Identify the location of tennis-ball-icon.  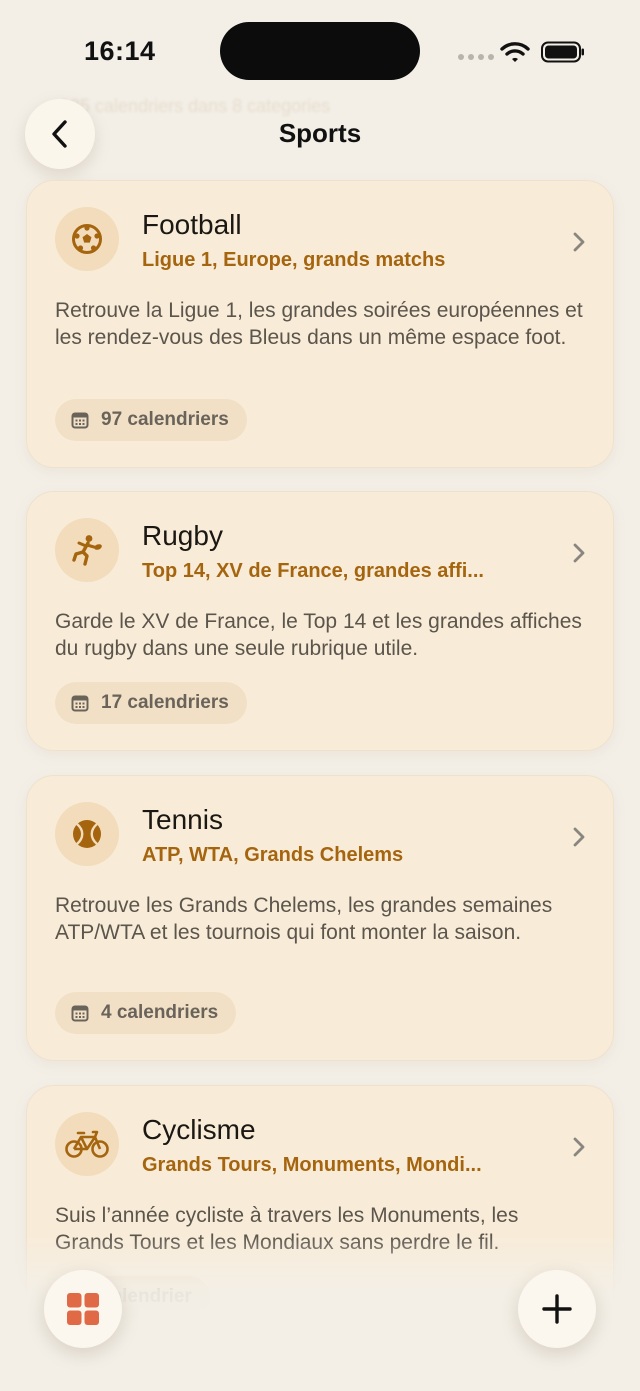
(87, 834).